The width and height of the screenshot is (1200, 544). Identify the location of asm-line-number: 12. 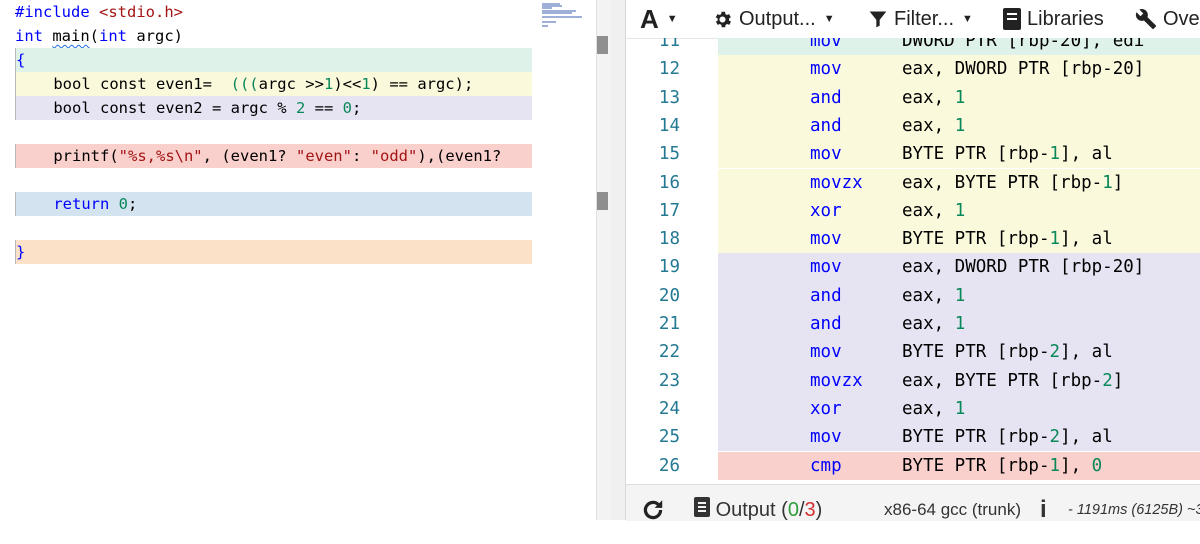
(669, 69).